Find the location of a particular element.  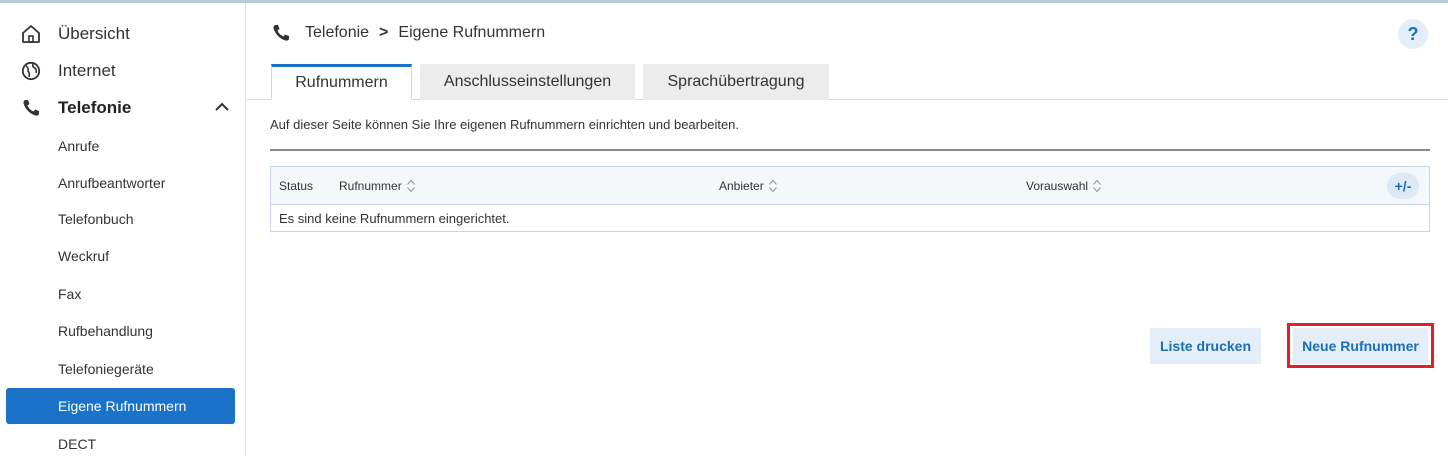

breadcrumb-section: Telefonie is located at coordinates (337, 33).